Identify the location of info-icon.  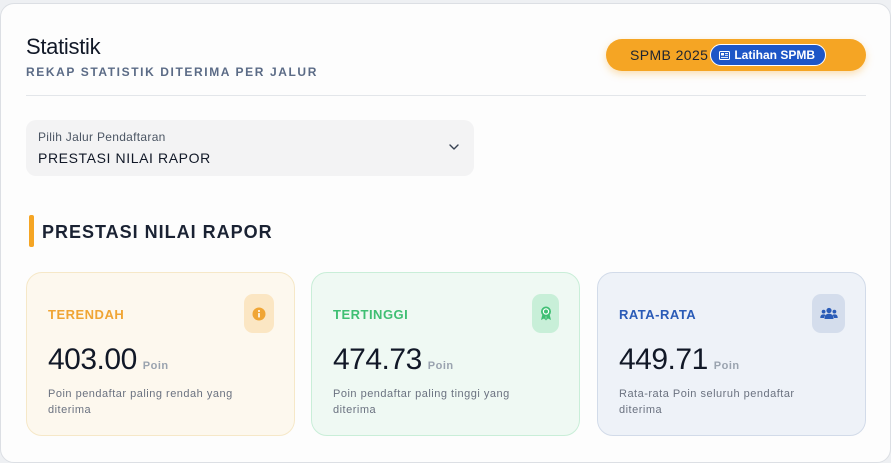
(259, 313).